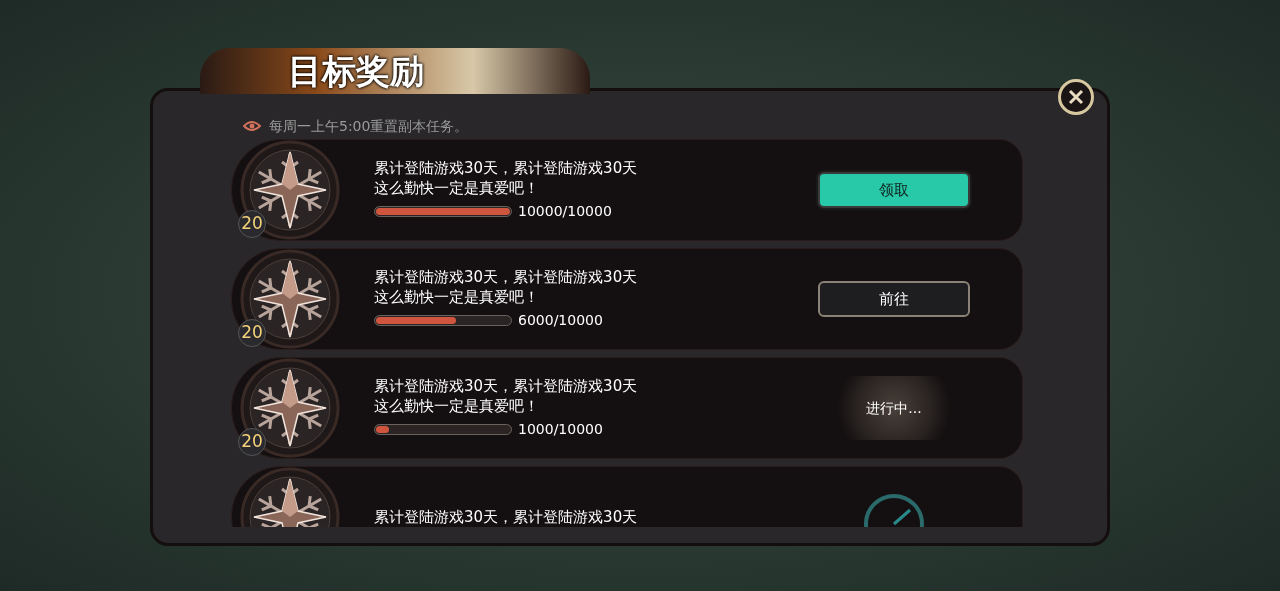 This screenshot has height=591, width=1280. What do you see at coordinates (252, 126) in the screenshot?
I see `eye-icon` at bounding box center [252, 126].